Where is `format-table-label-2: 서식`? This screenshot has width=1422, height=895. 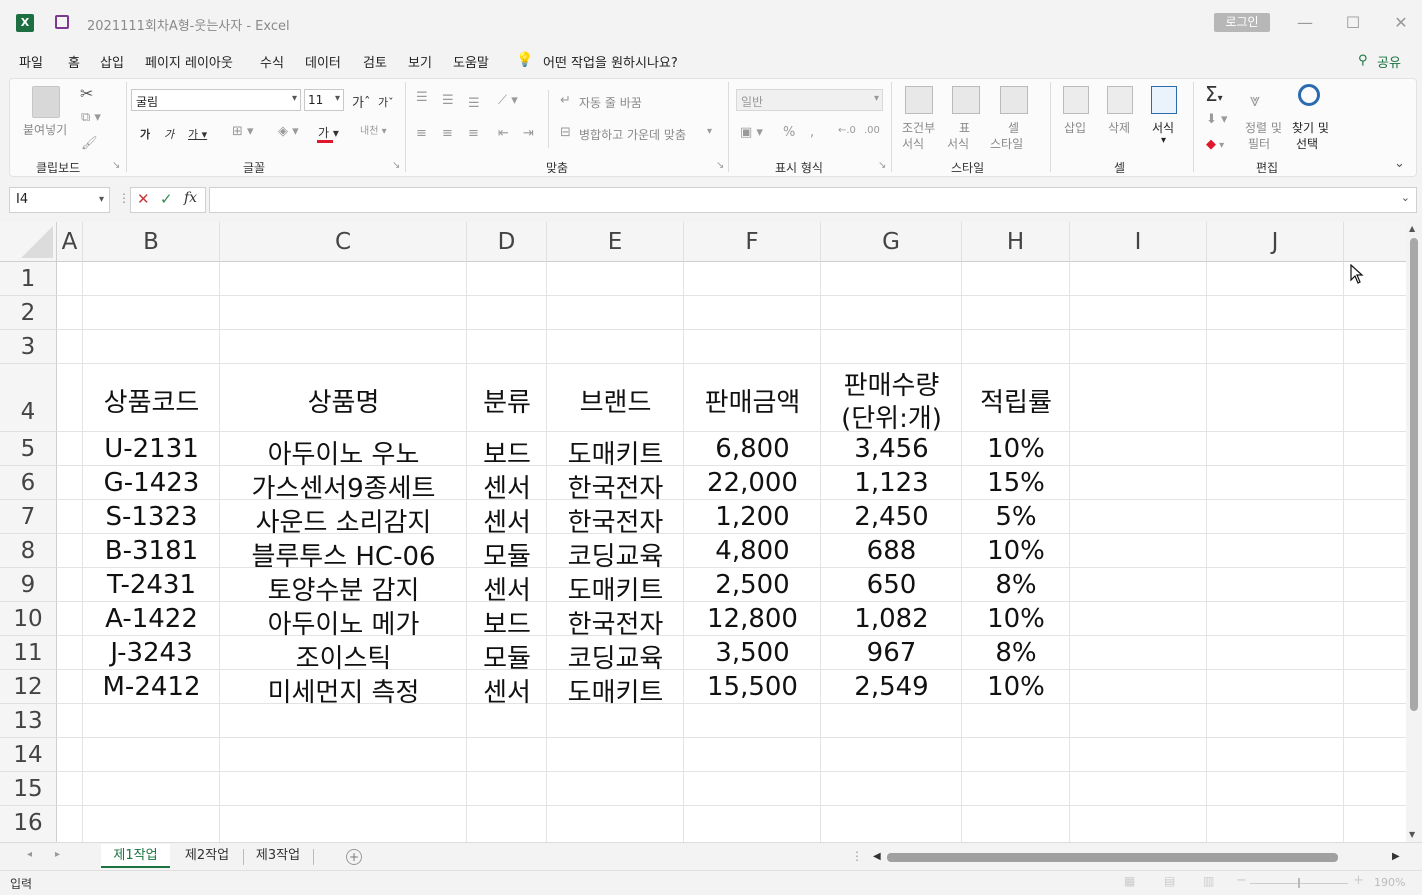 format-table-label-2: 서식 is located at coordinates (958, 143).